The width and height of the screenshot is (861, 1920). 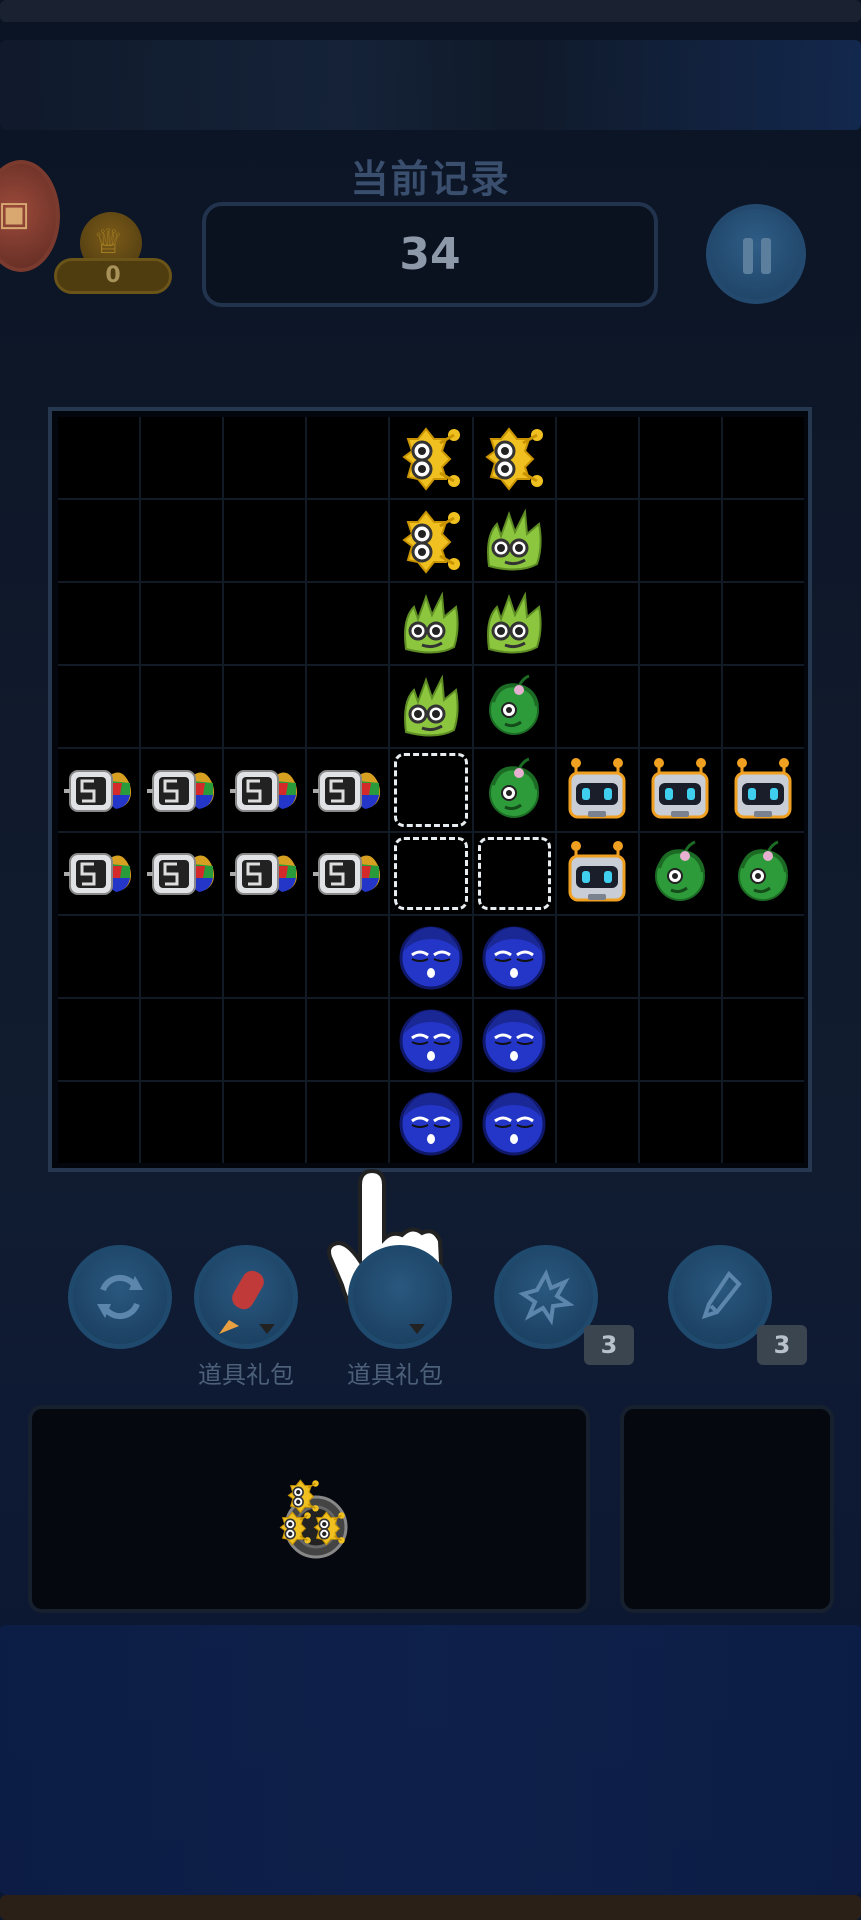 What do you see at coordinates (546, 1297) in the screenshot?
I see `burst-tool-button` at bounding box center [546, 1297].